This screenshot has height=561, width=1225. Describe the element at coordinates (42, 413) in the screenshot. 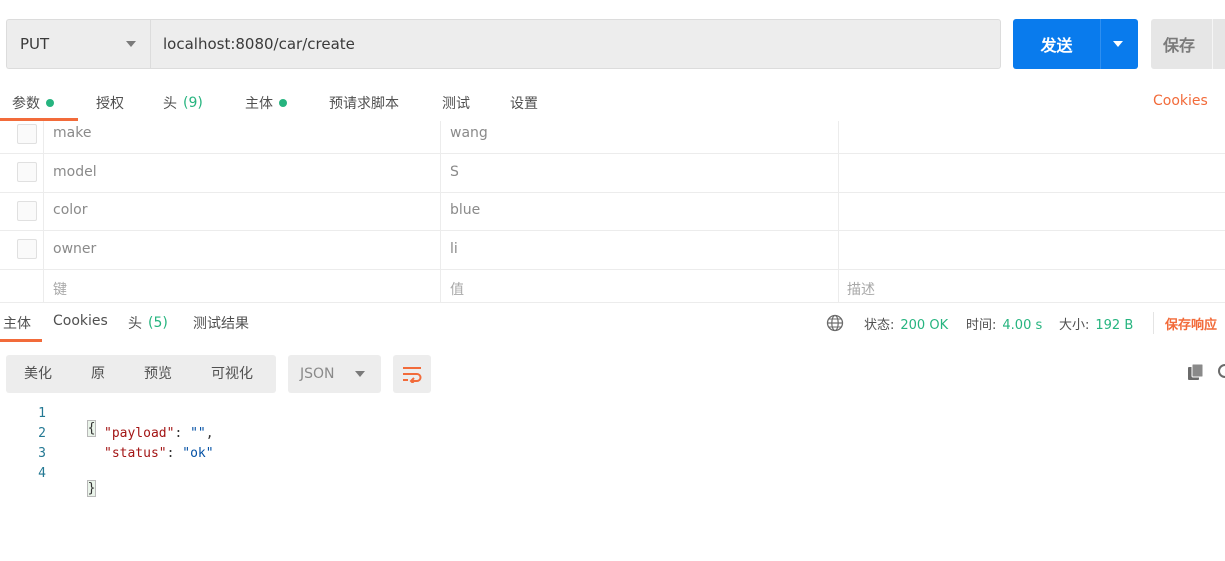

I see `line-number: 1` at that location.